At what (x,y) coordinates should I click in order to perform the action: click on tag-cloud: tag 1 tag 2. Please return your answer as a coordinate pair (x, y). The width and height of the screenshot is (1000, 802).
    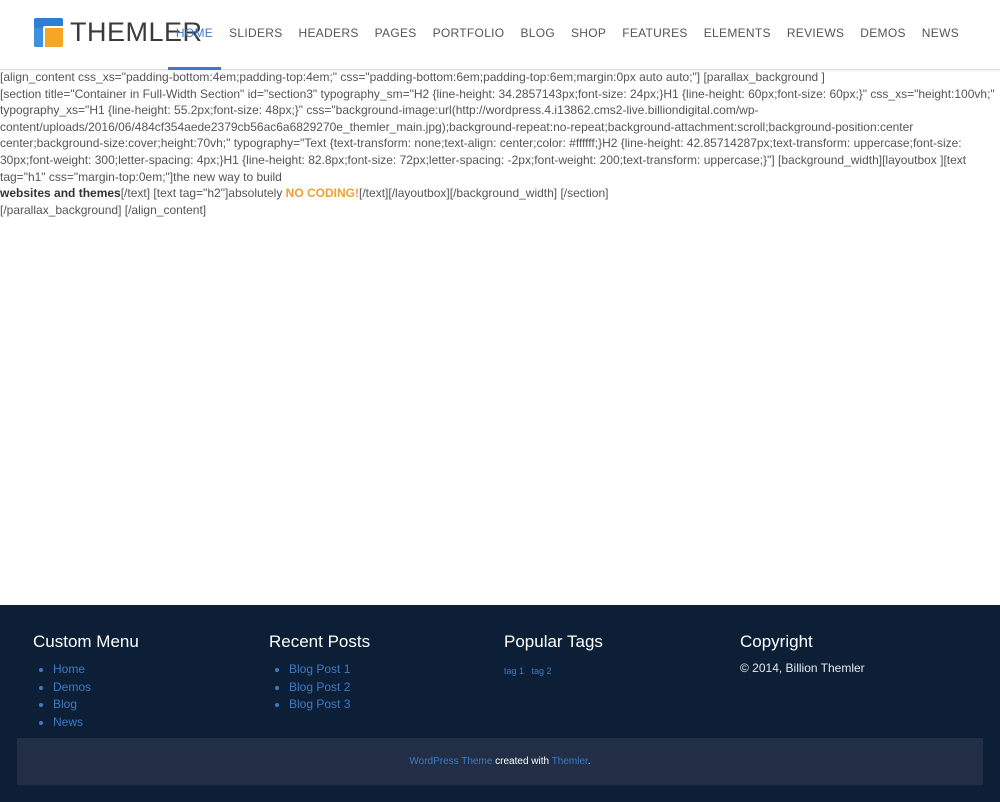
    Looking at the image, I should click on (614, 670).